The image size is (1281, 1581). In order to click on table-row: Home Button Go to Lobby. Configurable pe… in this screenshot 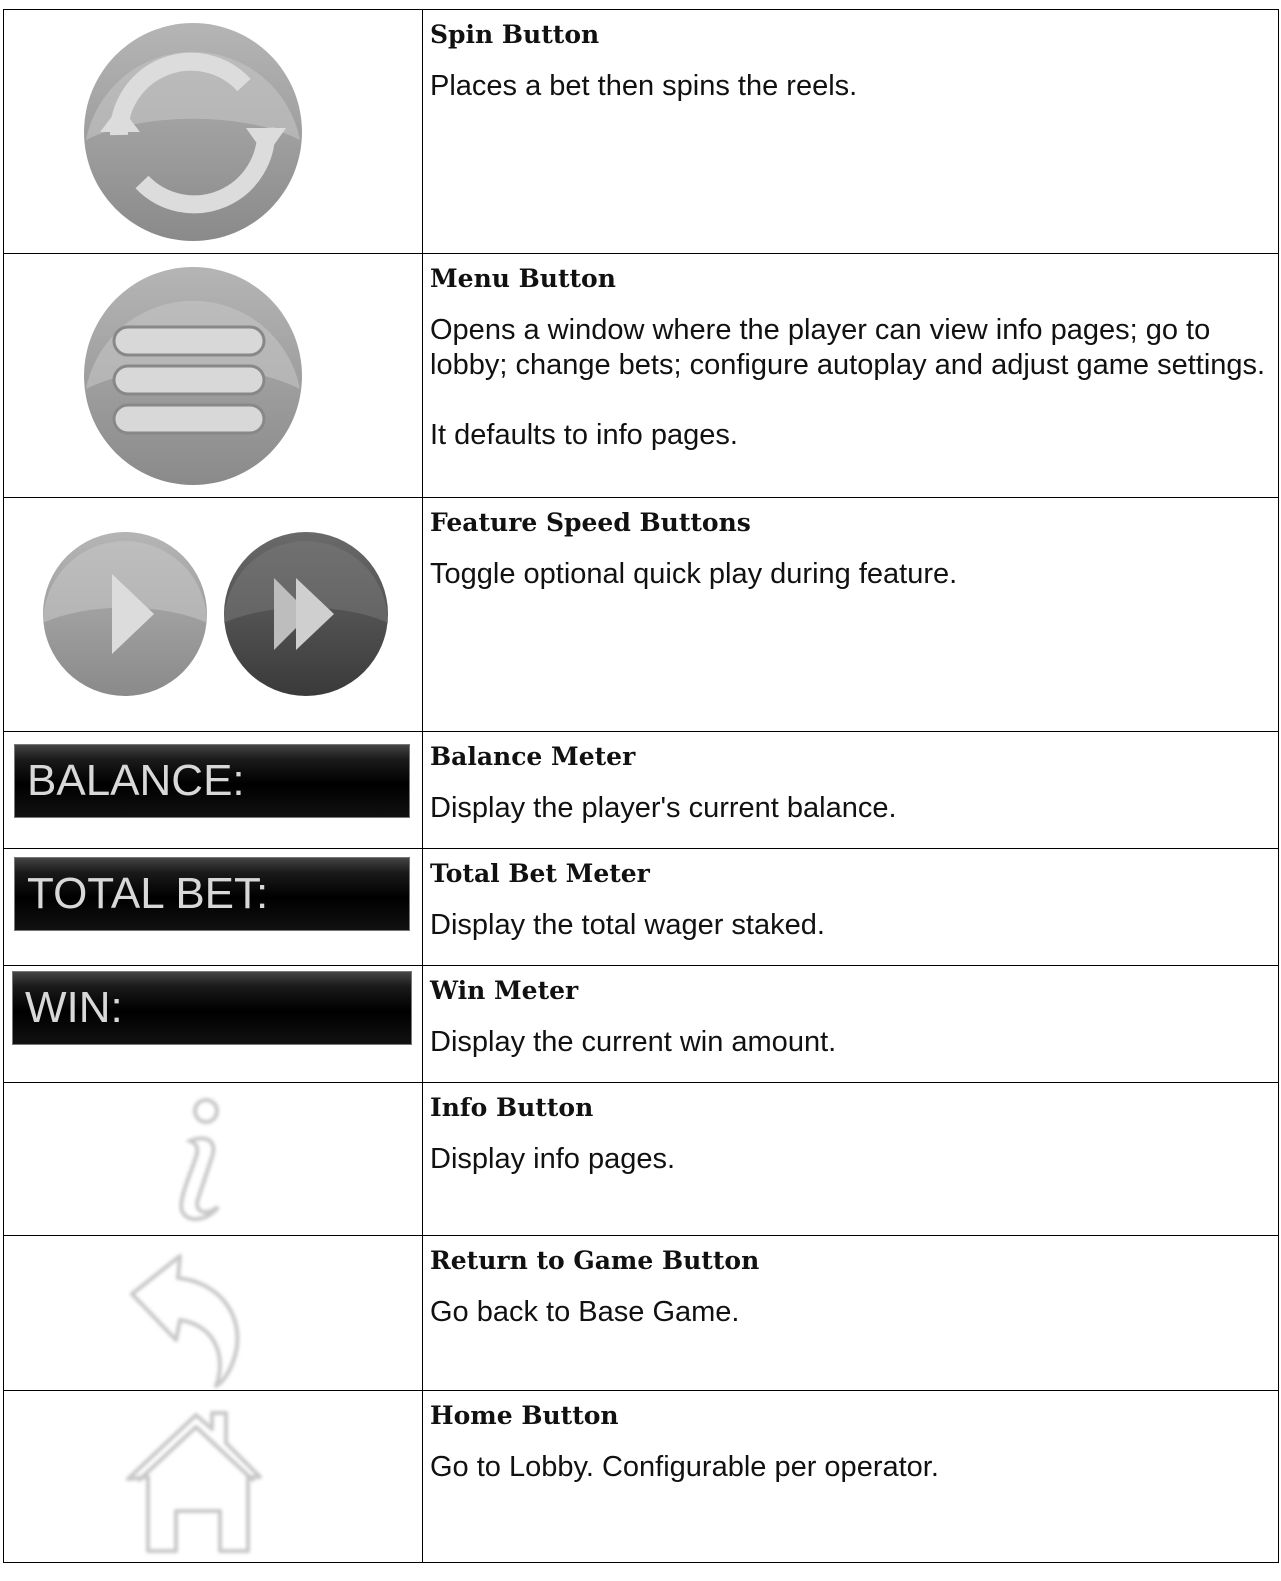, I will do `click(641, 1476)`.